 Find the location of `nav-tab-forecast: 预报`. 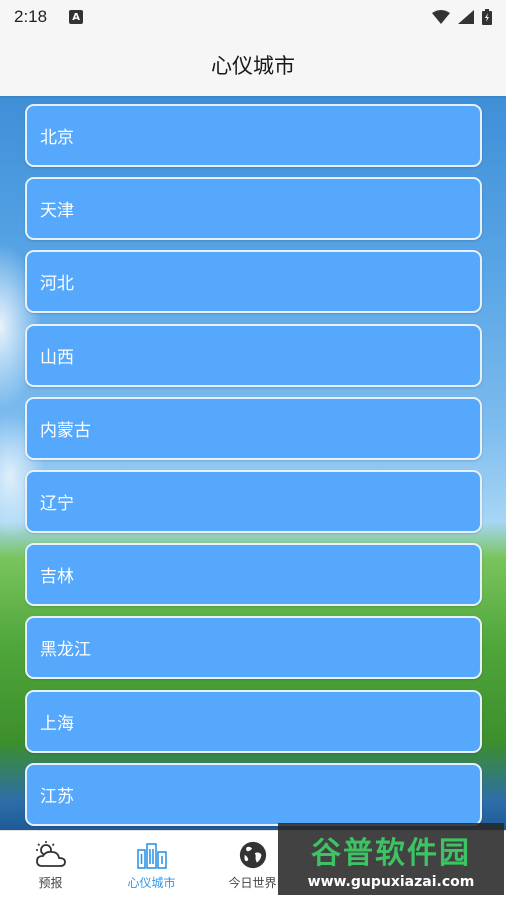

nav-tab-forecast: 预报 is located at coordinates (50, 865).